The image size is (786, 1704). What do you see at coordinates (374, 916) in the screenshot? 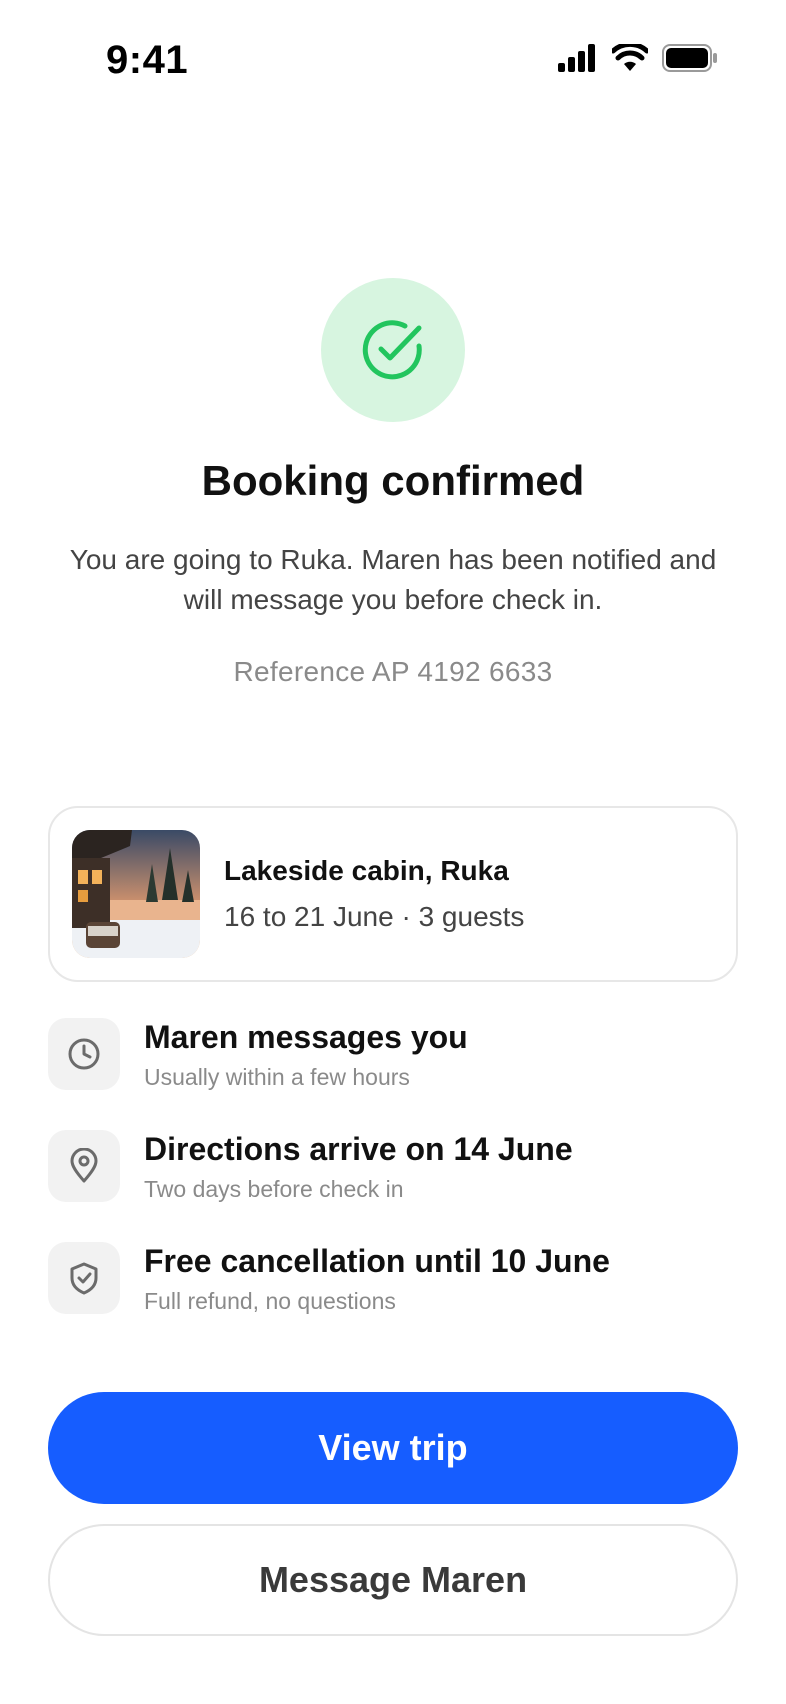
I see `listing-dates-guests: 16 to 21 June · 3 guests` at bounding box center [374, 916].